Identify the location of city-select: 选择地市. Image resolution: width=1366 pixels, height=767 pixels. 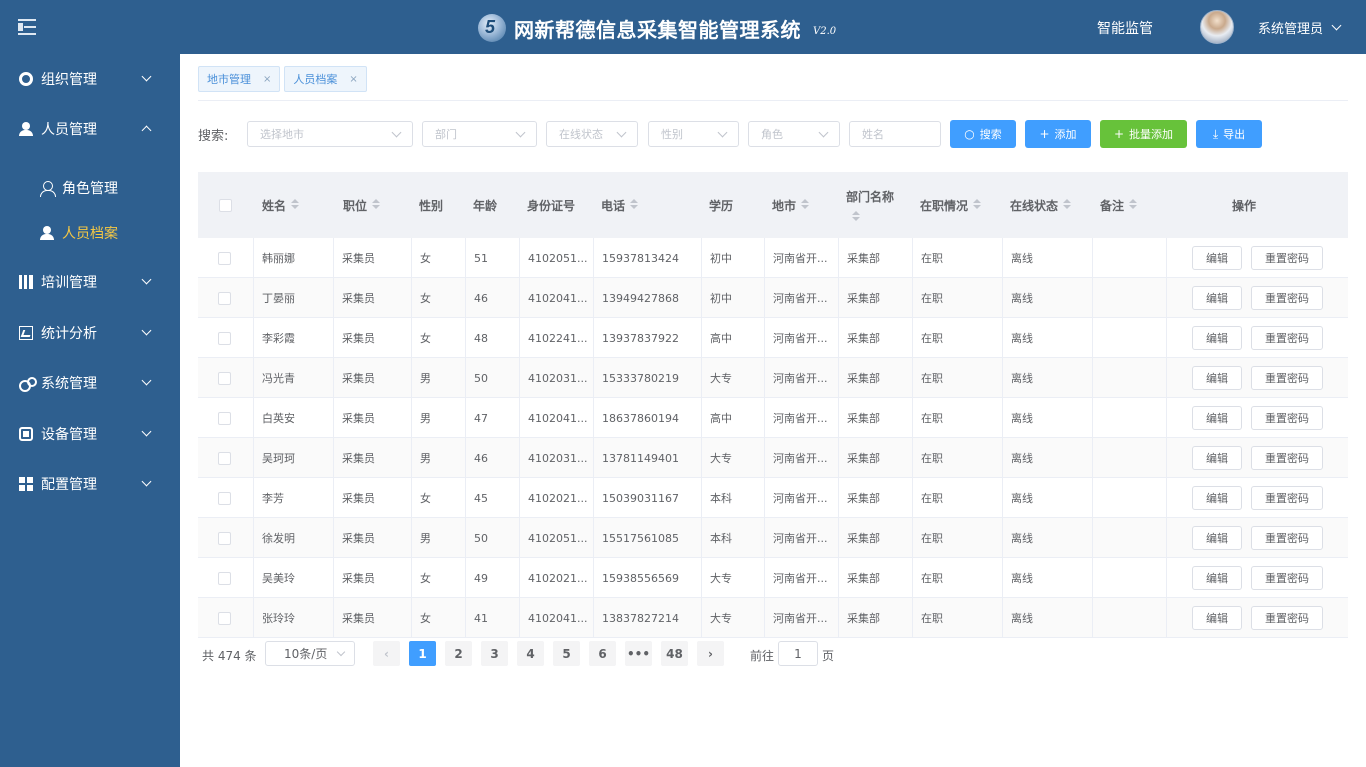
(330, 134).